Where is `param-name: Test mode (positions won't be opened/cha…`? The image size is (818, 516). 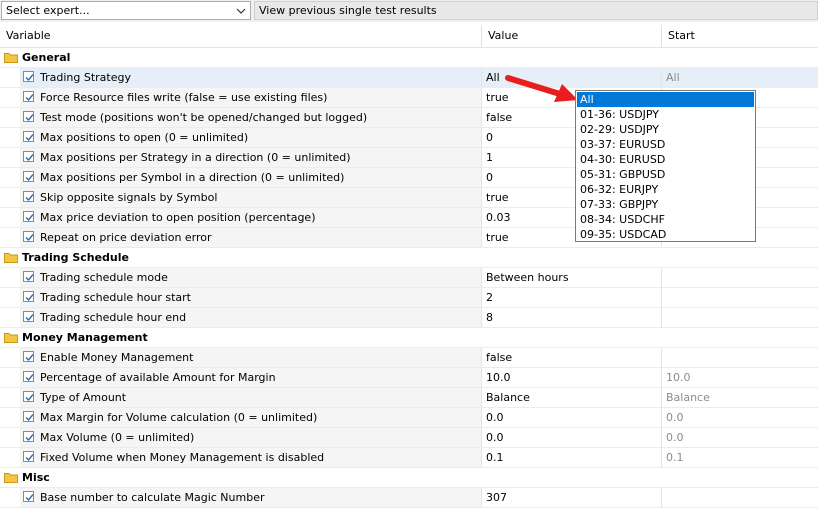
param-name: Test mode (positions won't be opened/cha… is located at coordinates (204, 117).